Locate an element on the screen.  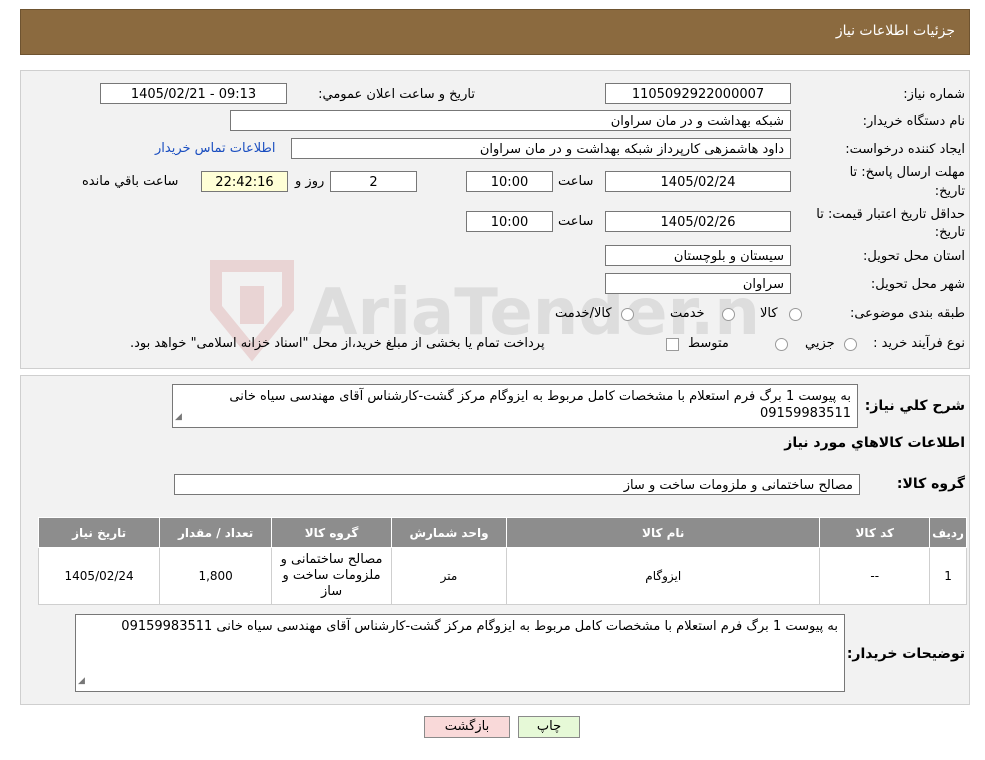
validity-date-field: 1405/02/26 is located at coordinates (698, 221).